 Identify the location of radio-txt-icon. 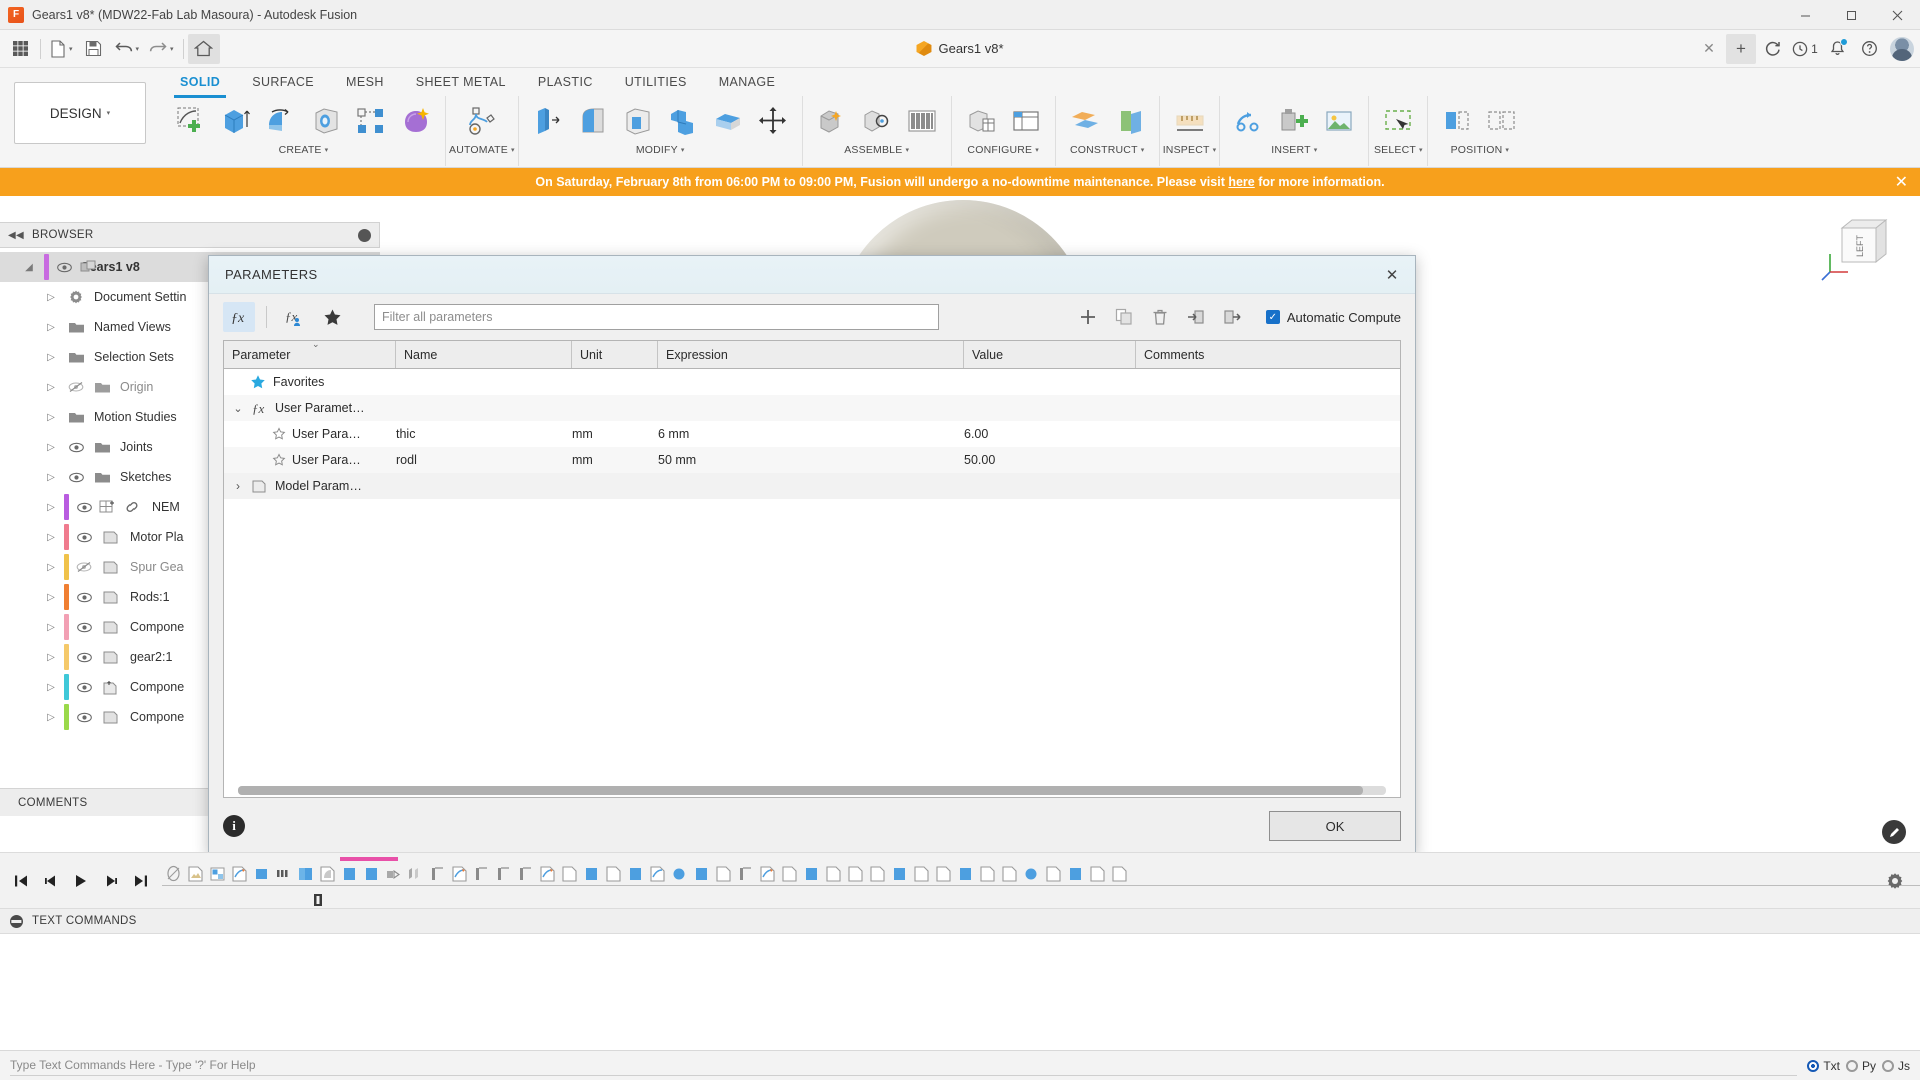
(1813, 1065).